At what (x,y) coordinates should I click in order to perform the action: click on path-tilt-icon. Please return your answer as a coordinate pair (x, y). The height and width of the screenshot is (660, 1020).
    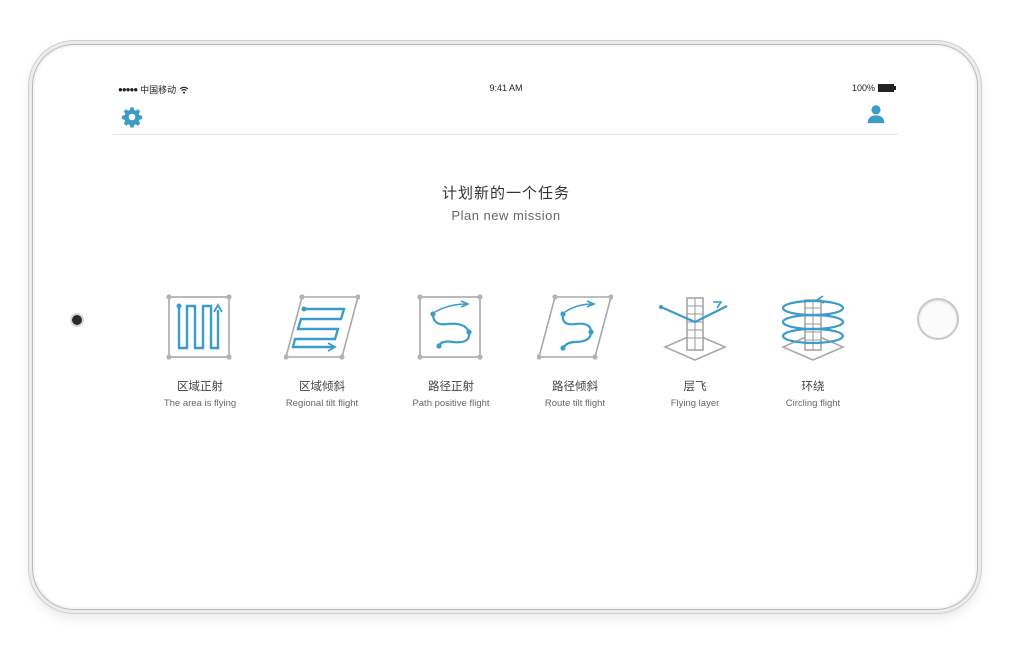
    Looking at the image, I should click on (575, 327).